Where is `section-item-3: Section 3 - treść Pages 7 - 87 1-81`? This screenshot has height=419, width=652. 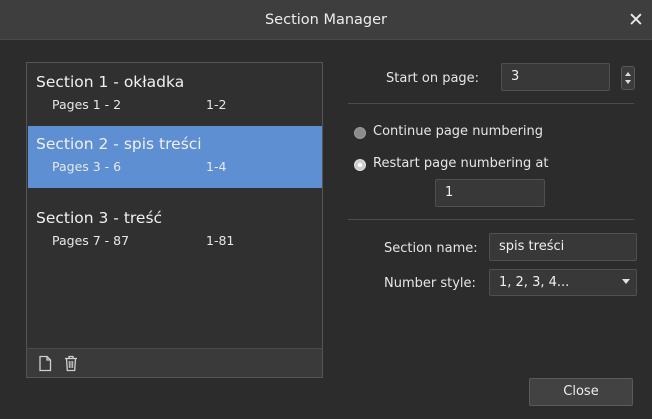
section-item-3: Section 3 - treść Pages 7 - 87 1-81 is located at coordinates (175, 231).